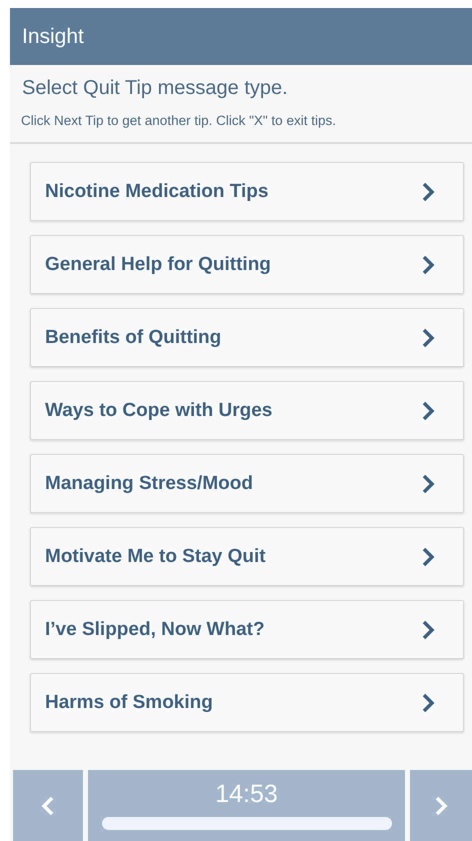 Image resolution: width=472 pixels, height=841 pixels. What do you see at coordinates (155, 88) in the screenshot?
I see `prompt-text: Select Quit Tip message type.` at bounding box center [155, 88].